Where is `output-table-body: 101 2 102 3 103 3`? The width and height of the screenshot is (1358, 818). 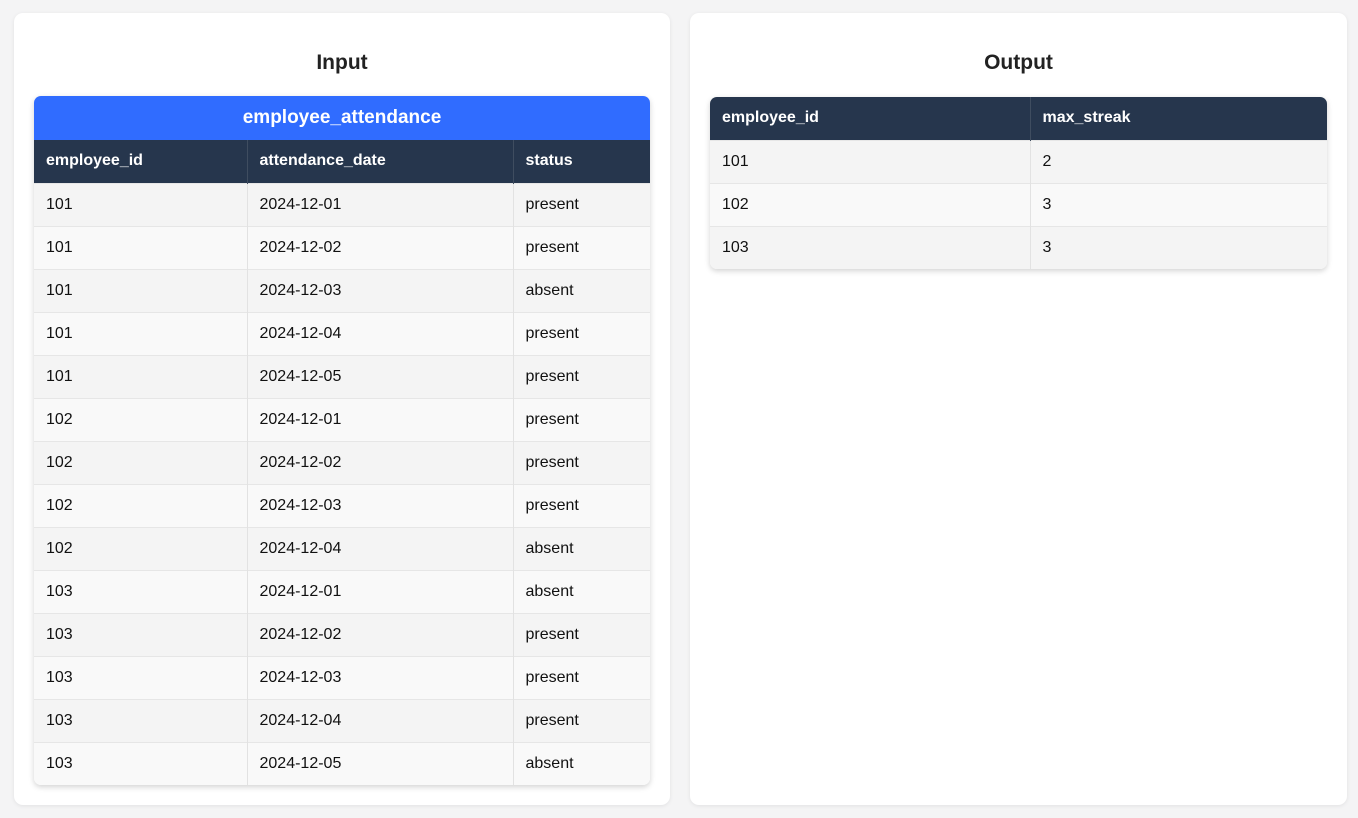 output-table-body: 101 2 102 3 103 3 is located at coordinates (1018, 204).